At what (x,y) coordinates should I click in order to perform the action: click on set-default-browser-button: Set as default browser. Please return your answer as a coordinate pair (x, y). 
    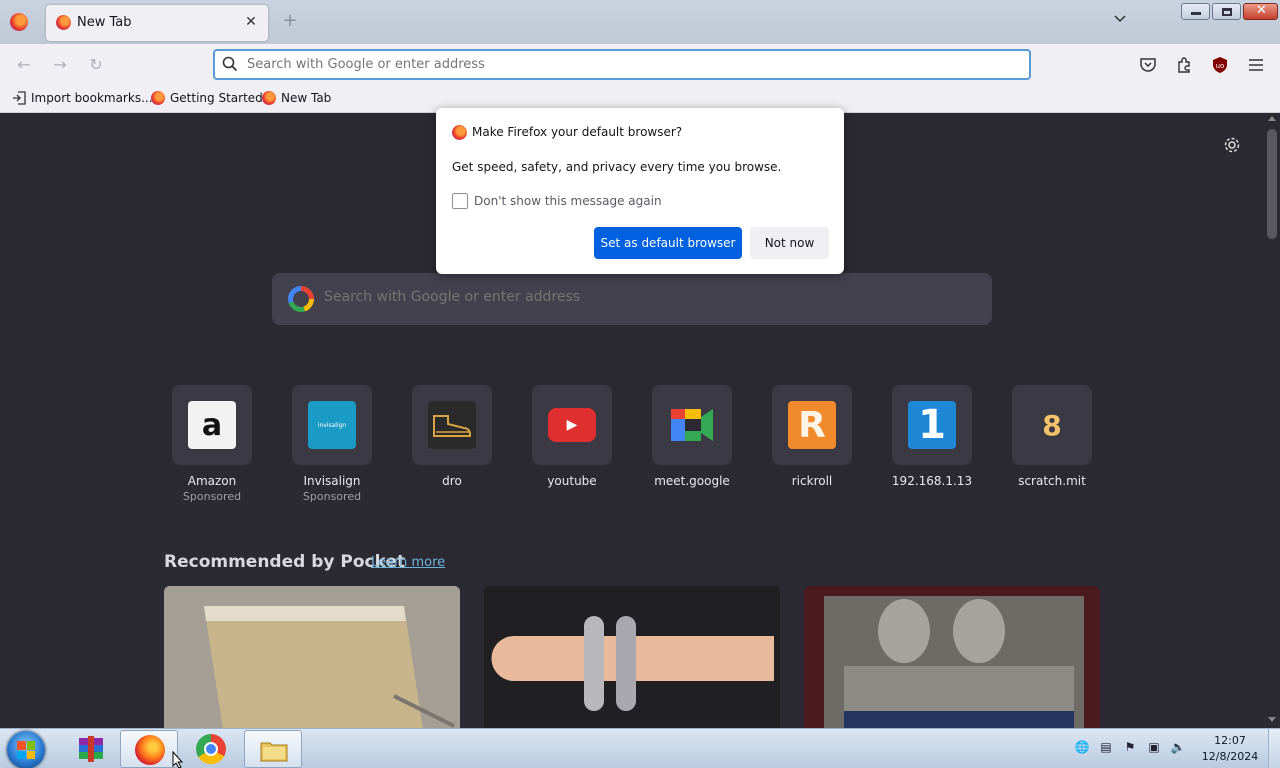
    Looking at the image, I should click on (668, 243).